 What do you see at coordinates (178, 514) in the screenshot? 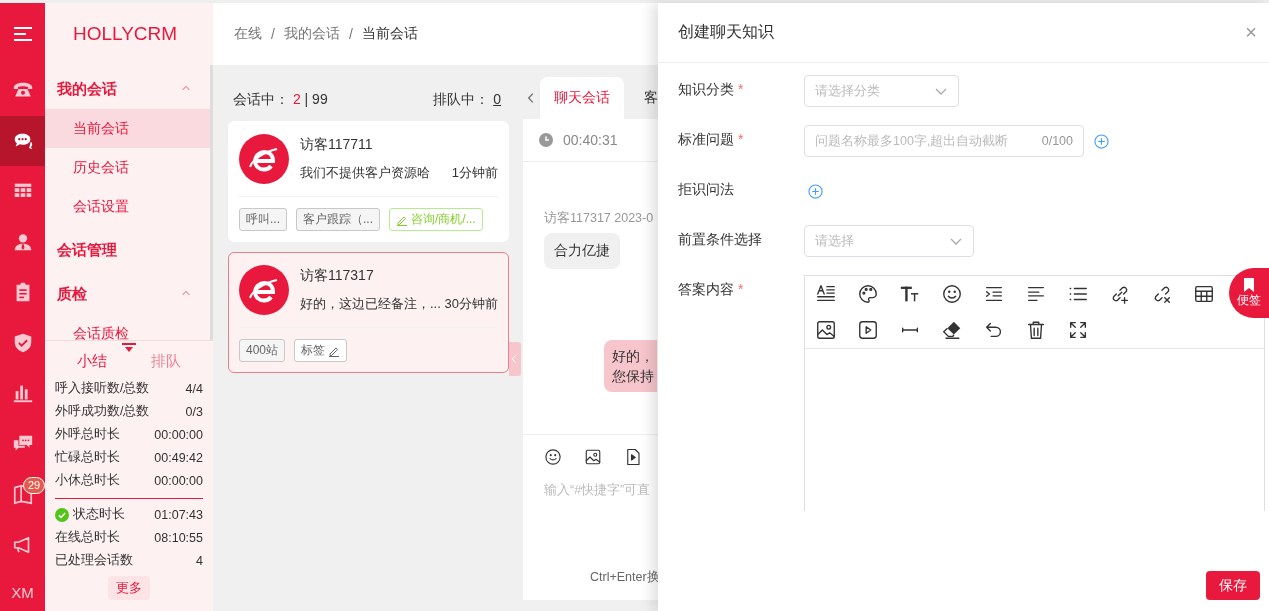
I see `stat-value: 01:07:43` at bounding box center [178, 514].